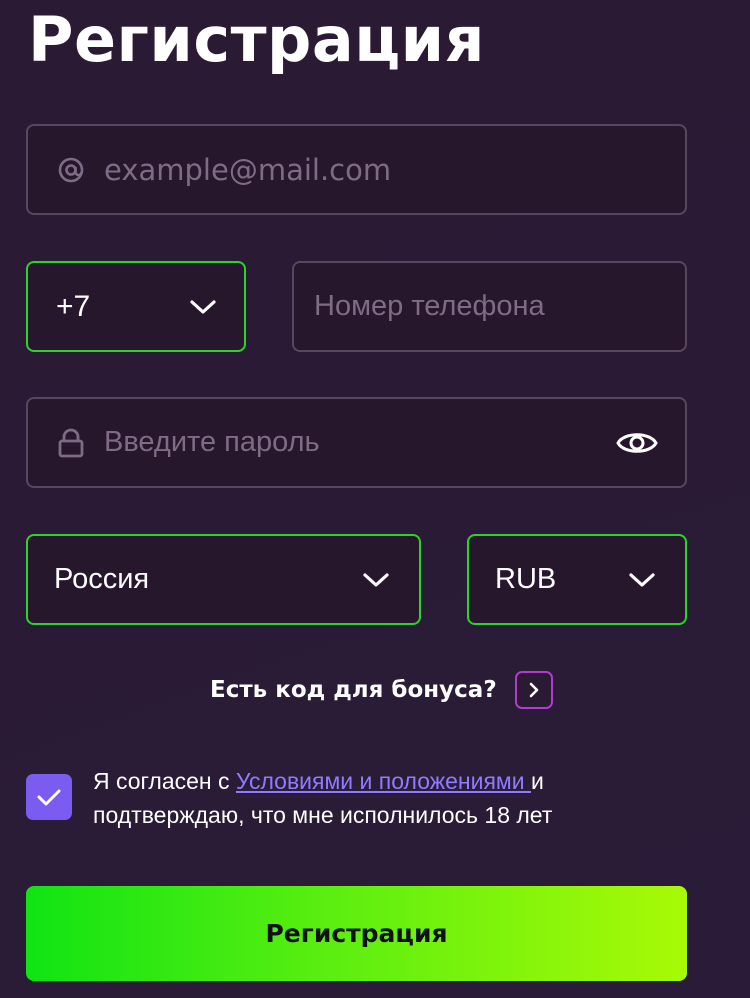 The width and height of the screenshot is (750, 998). Describe the element at coordinates (533, 690) in the screenshot. I see `chevron-right-icon` at that location.